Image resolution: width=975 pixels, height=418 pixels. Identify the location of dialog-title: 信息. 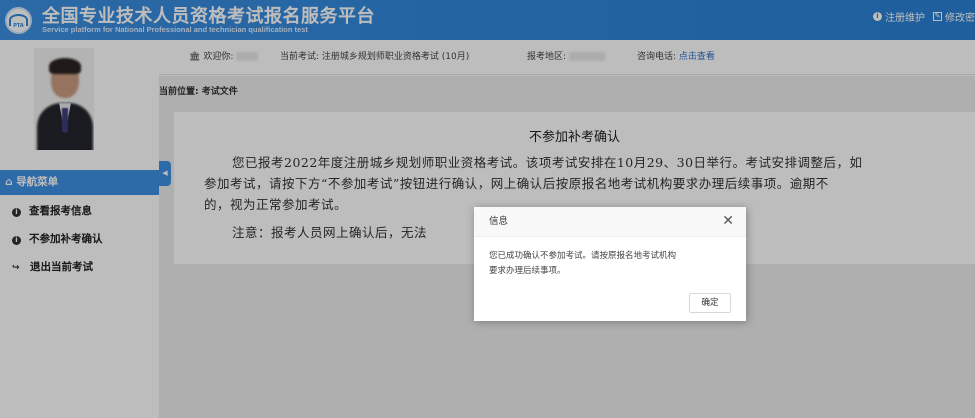
(499, 221).